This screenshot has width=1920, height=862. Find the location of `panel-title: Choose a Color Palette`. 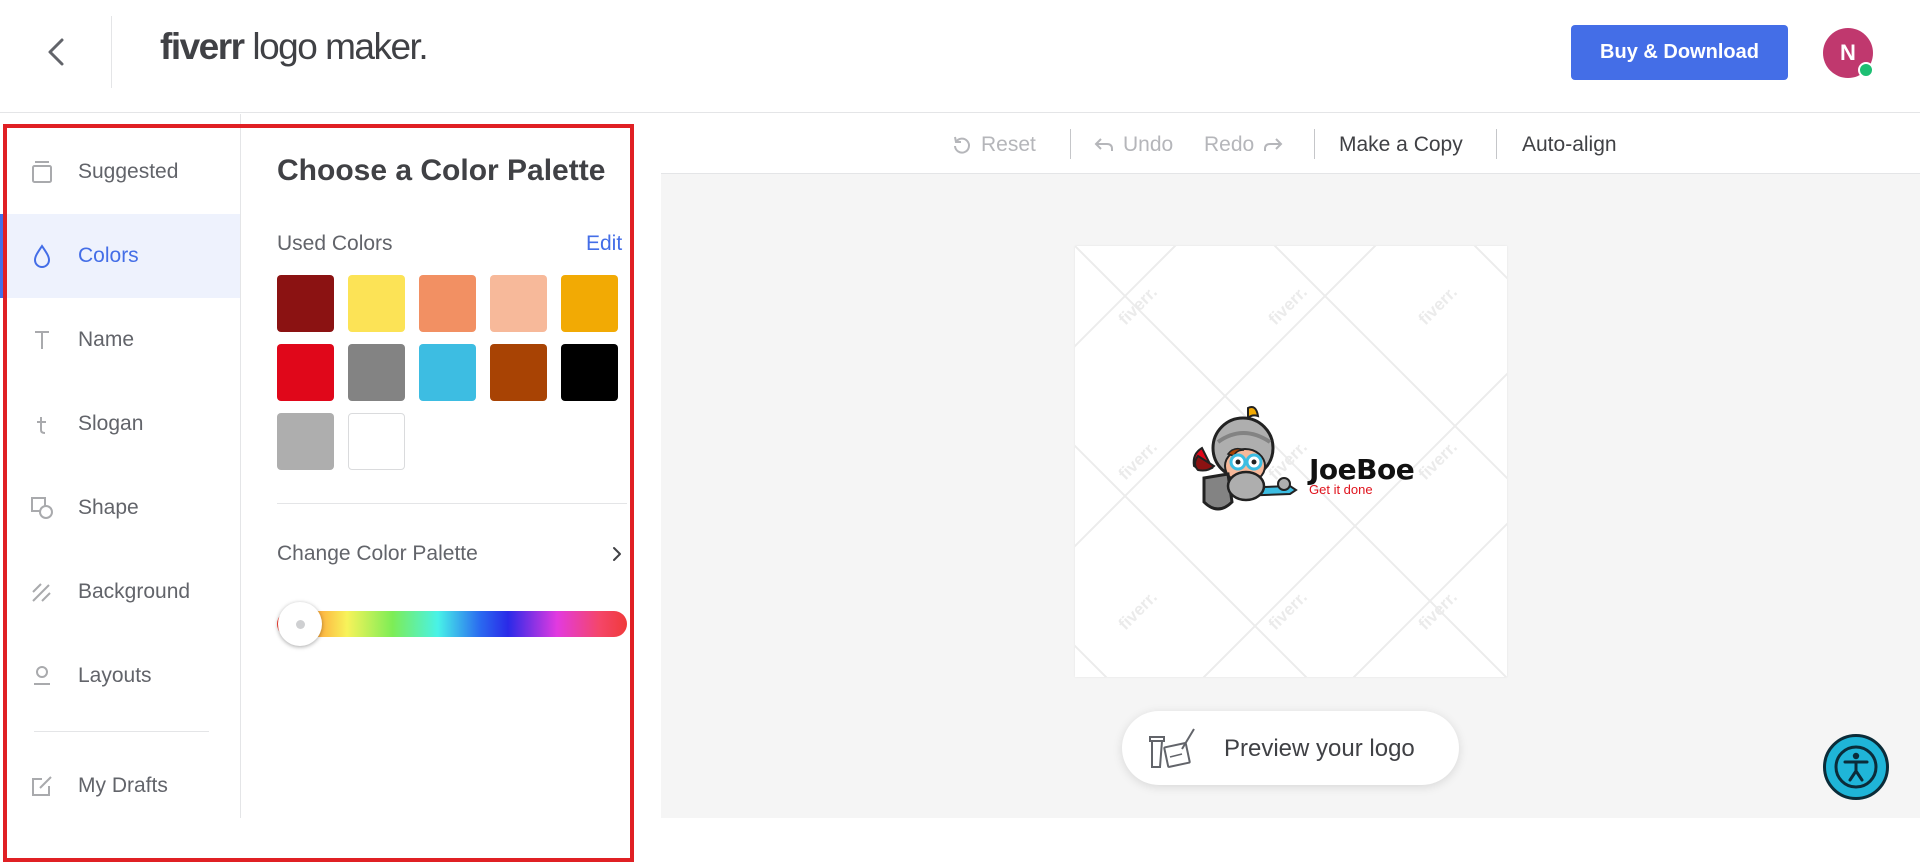

panel-title: Choose a Color Palette is located at coordinates (441, 170).